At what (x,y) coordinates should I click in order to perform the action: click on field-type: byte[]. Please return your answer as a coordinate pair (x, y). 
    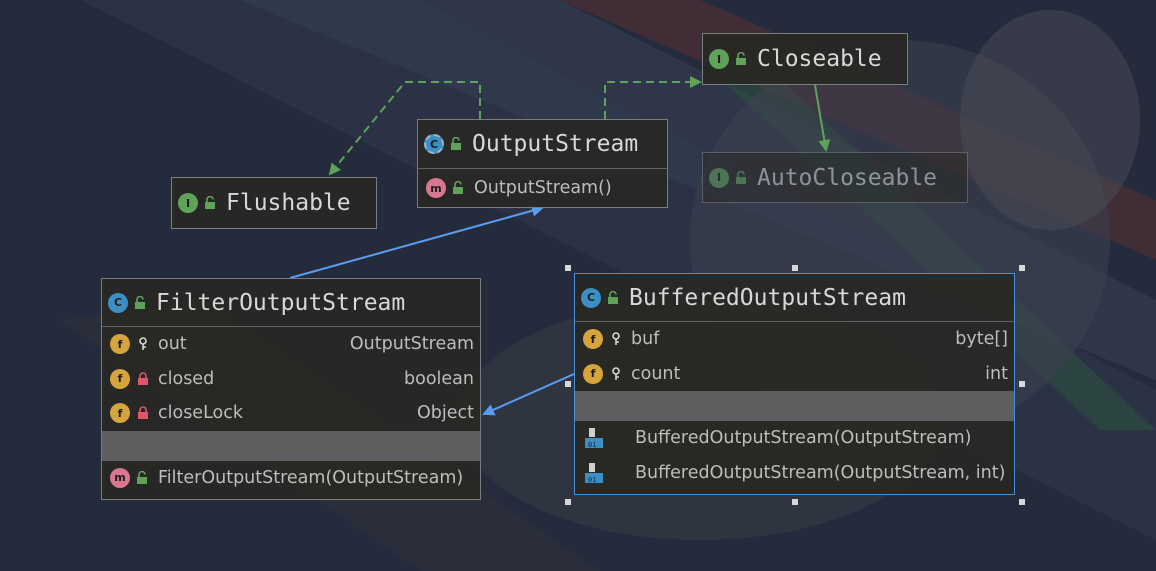
    Looking at the image, I should click on (981, 339).